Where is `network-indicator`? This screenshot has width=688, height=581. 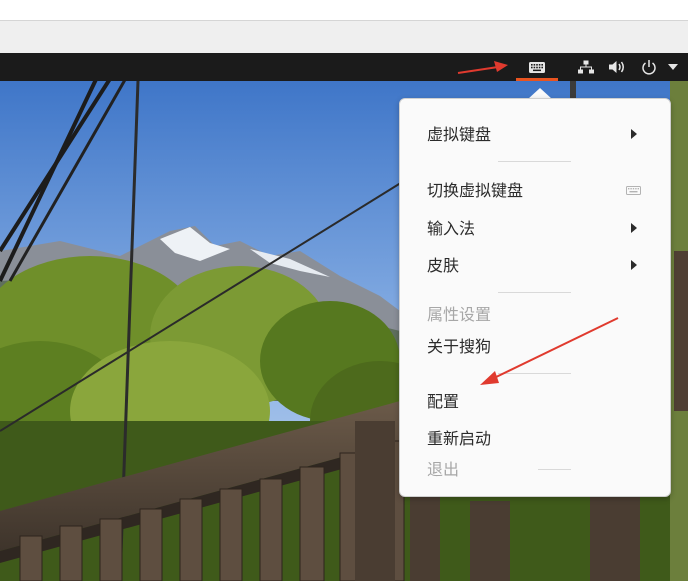
network-indicator is located at coordinates (586, 67).